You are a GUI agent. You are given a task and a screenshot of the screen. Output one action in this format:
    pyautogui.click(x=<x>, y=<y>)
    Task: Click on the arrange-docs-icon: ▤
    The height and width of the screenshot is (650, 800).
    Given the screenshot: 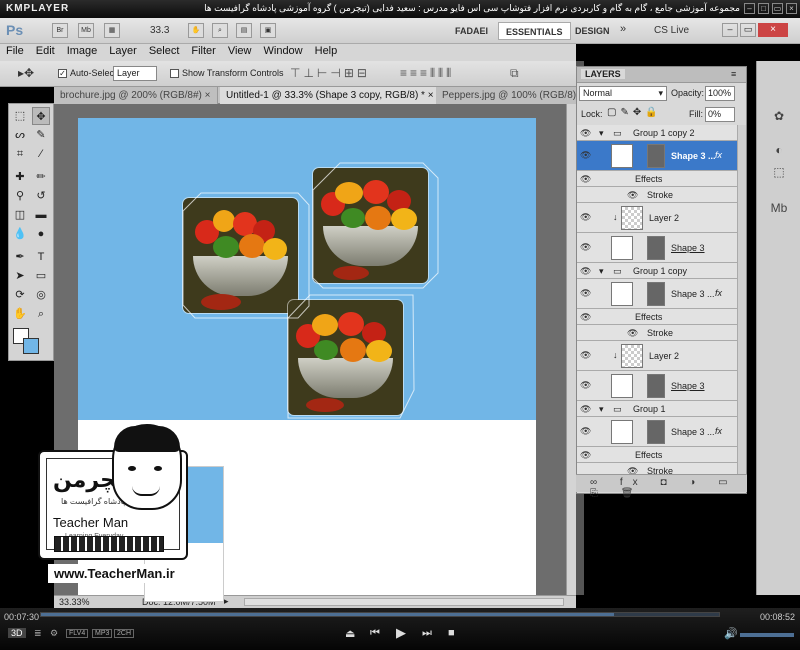 What is the action you would take?
    pyautogui.click(x=244, y=30)
    